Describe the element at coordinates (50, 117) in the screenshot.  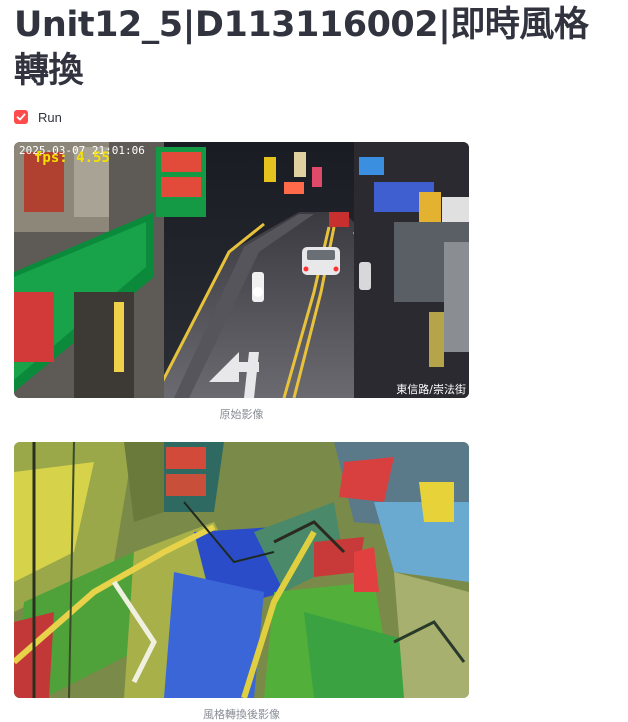
I see `run-label: Run` at that location.